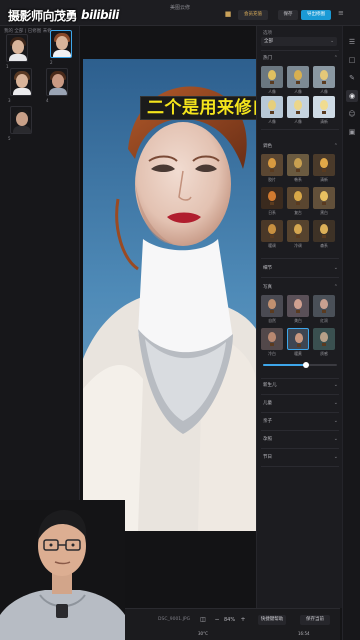 The height and width of the screenshot is (640, 360). What do you see at coordinates (174, 619) in the screenshot?
I see `file-name: DSC_9001.JPG` at bounding box center [174, 619].